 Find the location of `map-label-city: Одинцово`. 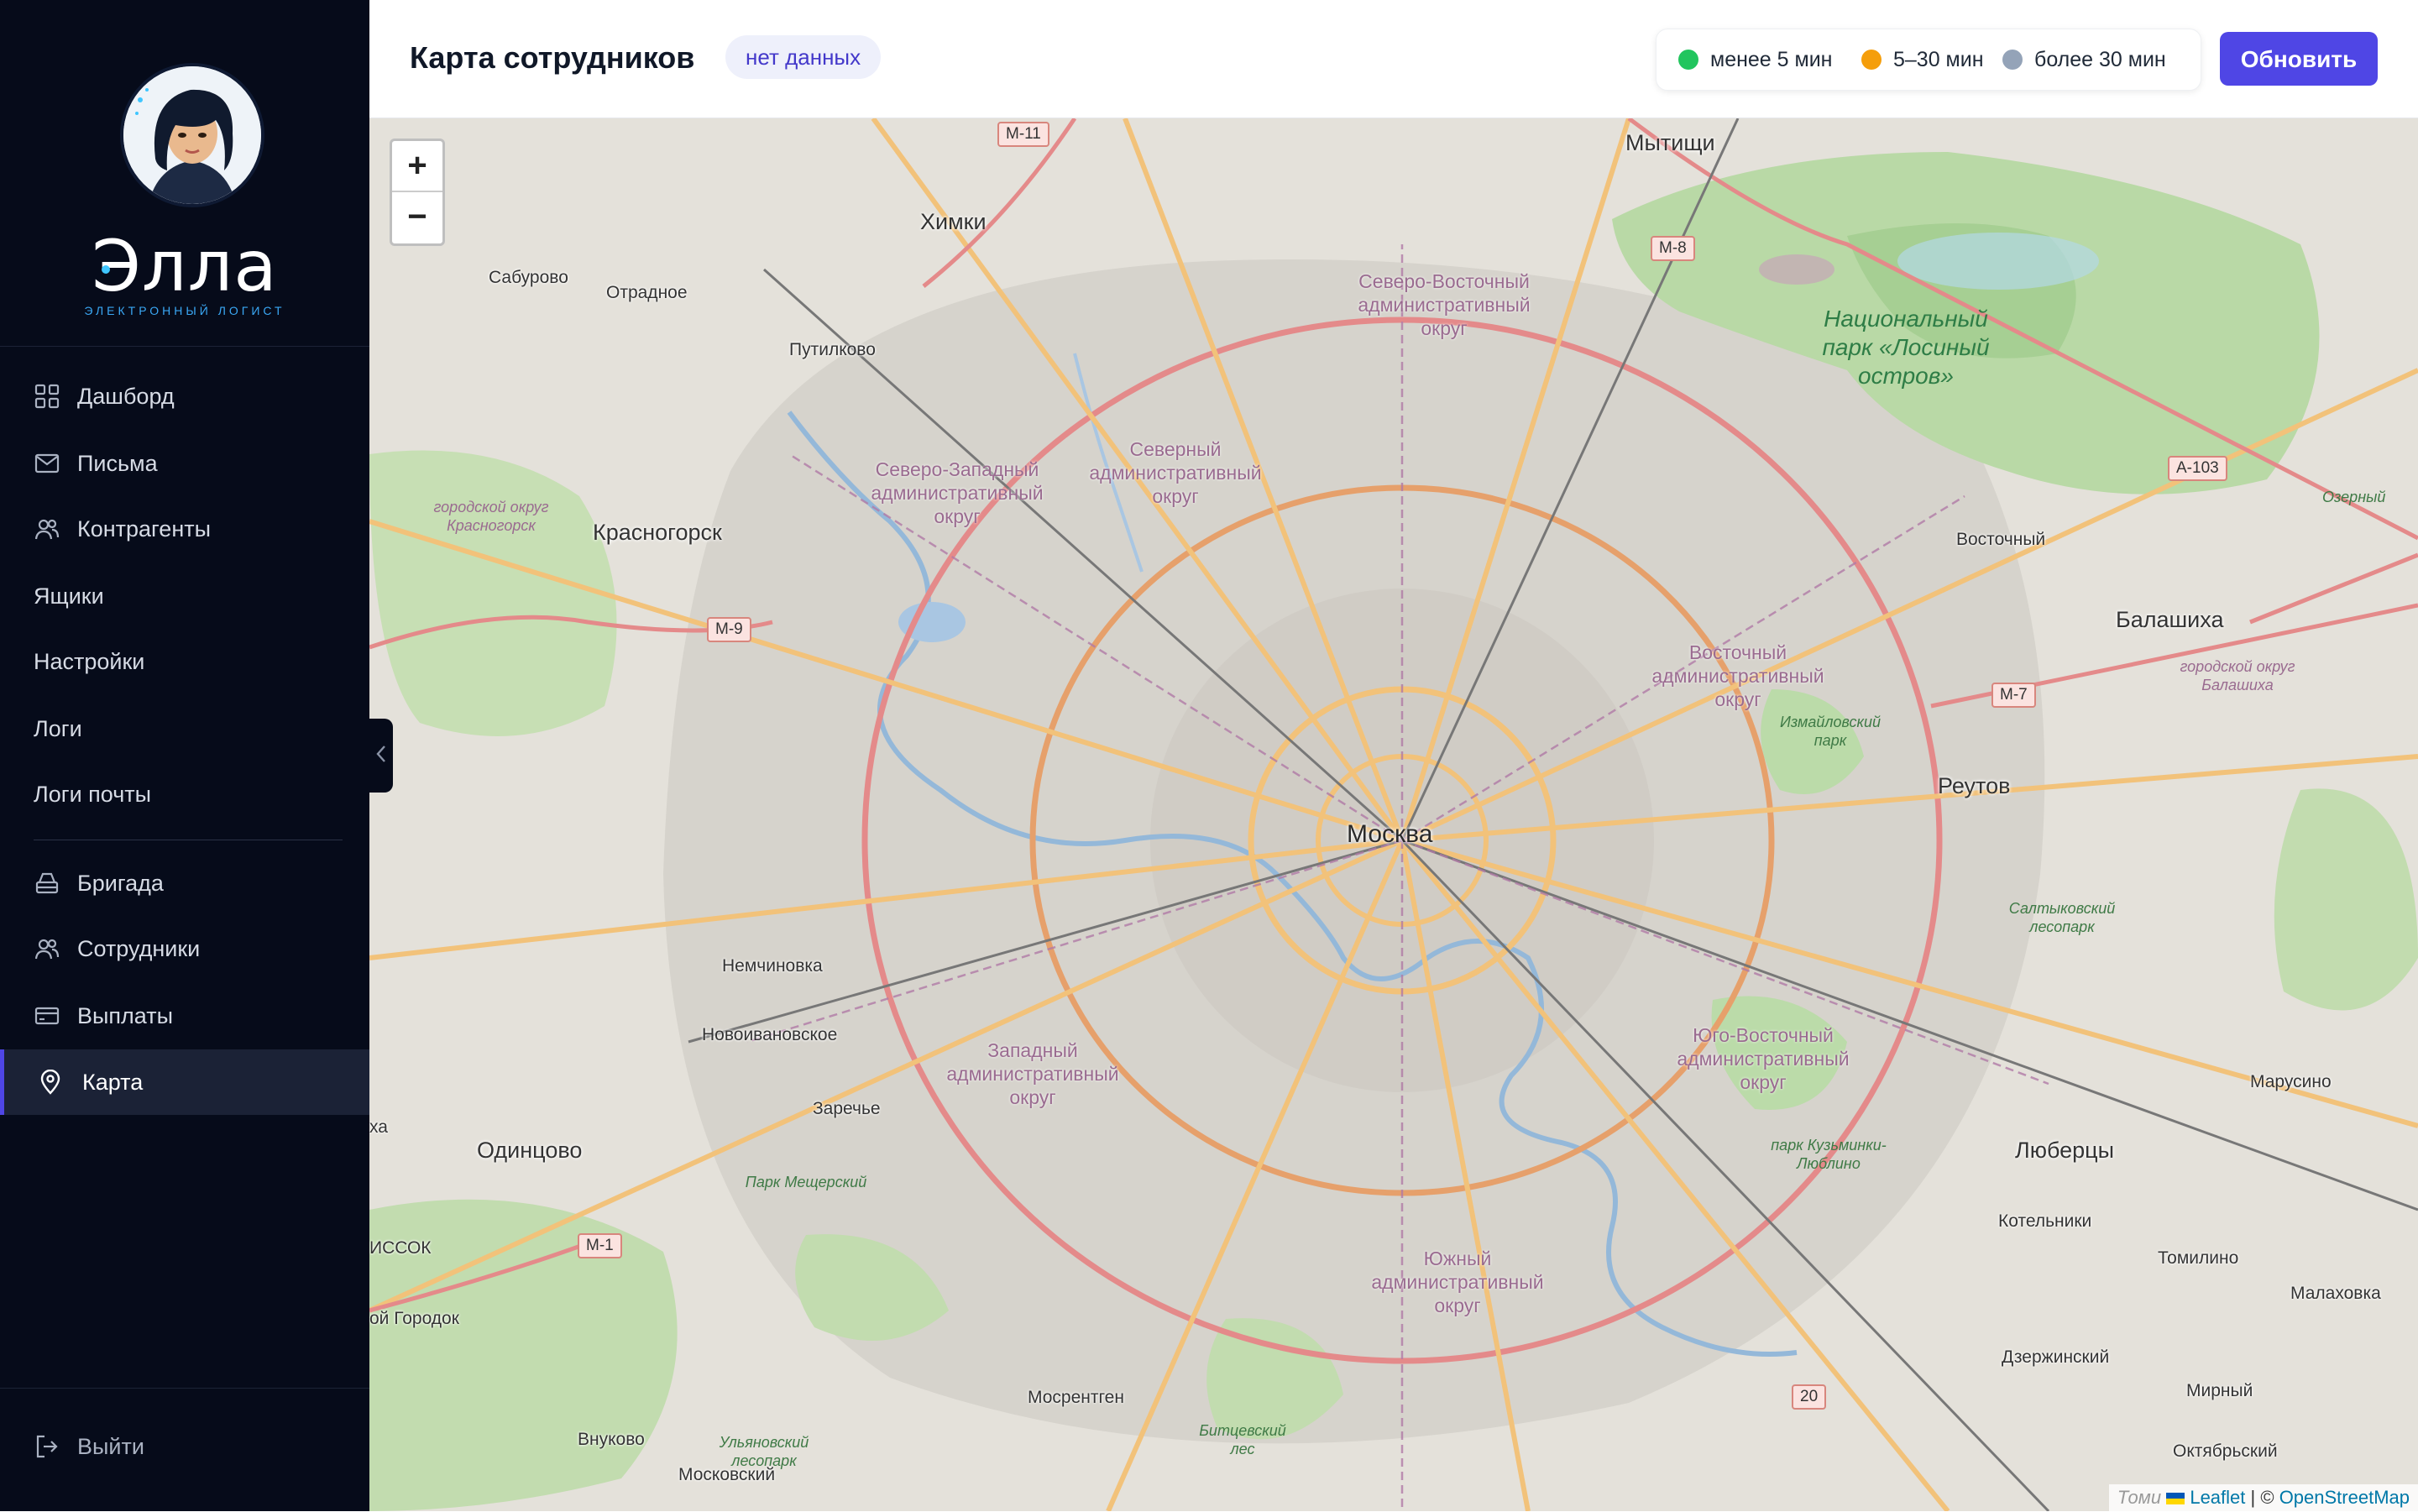

map-label-city: Одинцово is located at coordinates (530, 1150).